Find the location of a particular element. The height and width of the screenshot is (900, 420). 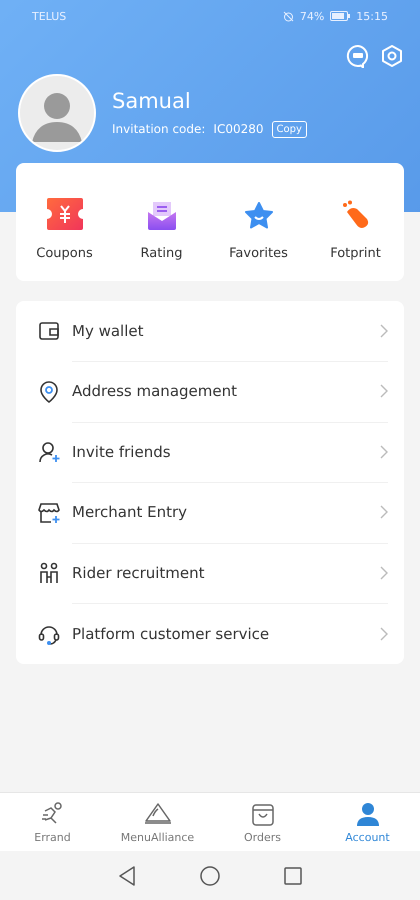

location-pin-icon is located at coordinates (49, 391).